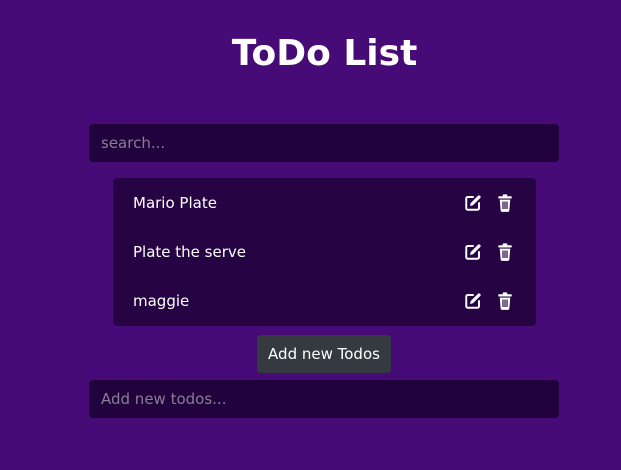 The height and width of the screenshot is (470, 621). I want to click on todo-text: Plate the serve, so click(189, 251).